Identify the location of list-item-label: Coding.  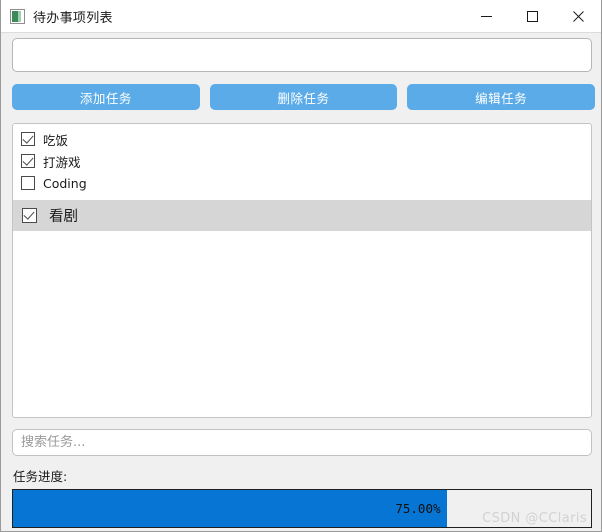
(65, 183).